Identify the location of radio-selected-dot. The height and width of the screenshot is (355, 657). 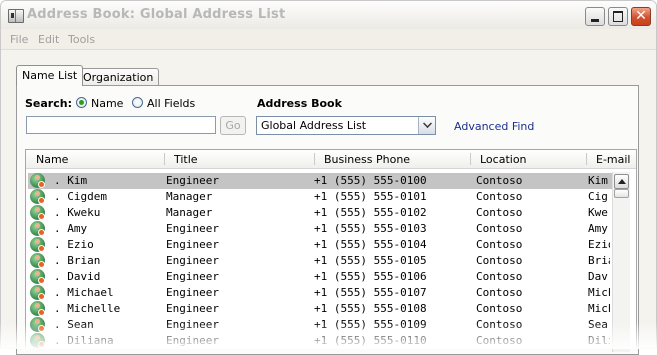
(81, 102).